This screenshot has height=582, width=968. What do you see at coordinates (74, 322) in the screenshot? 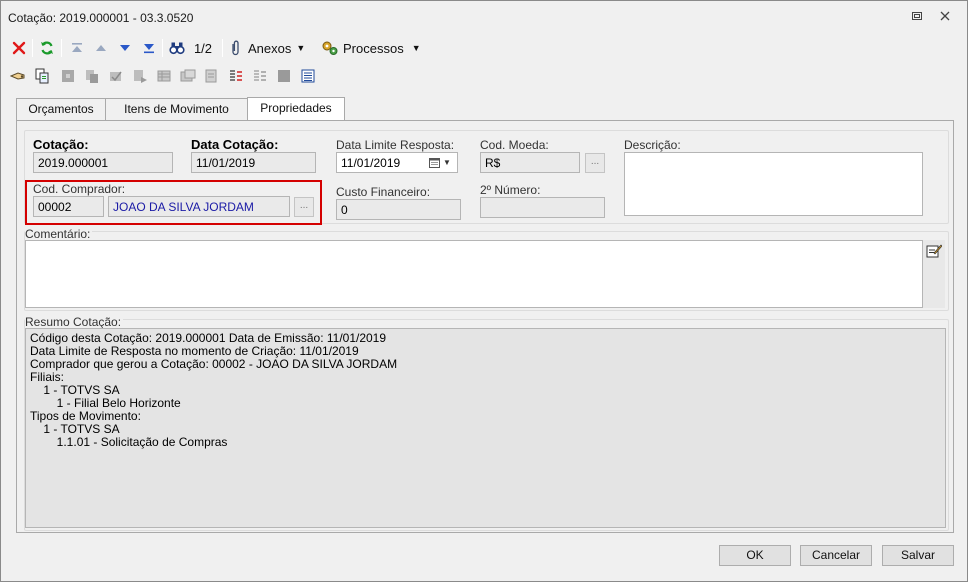
I see `resumo-label: Resumo Cotação:` at bounding box center [74, 322].